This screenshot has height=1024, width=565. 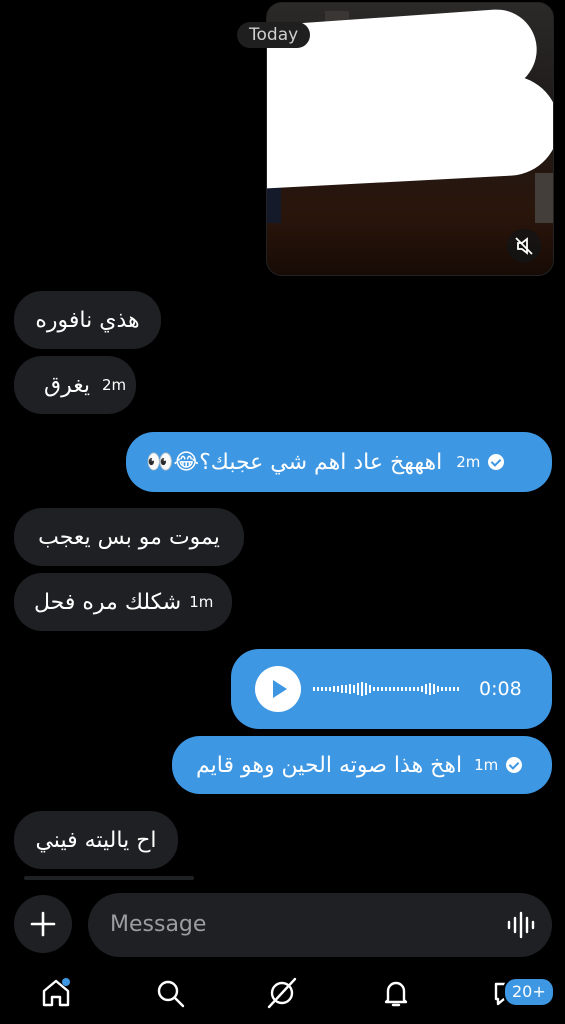 I want to click on play-icon, so click(x=278, y=689).